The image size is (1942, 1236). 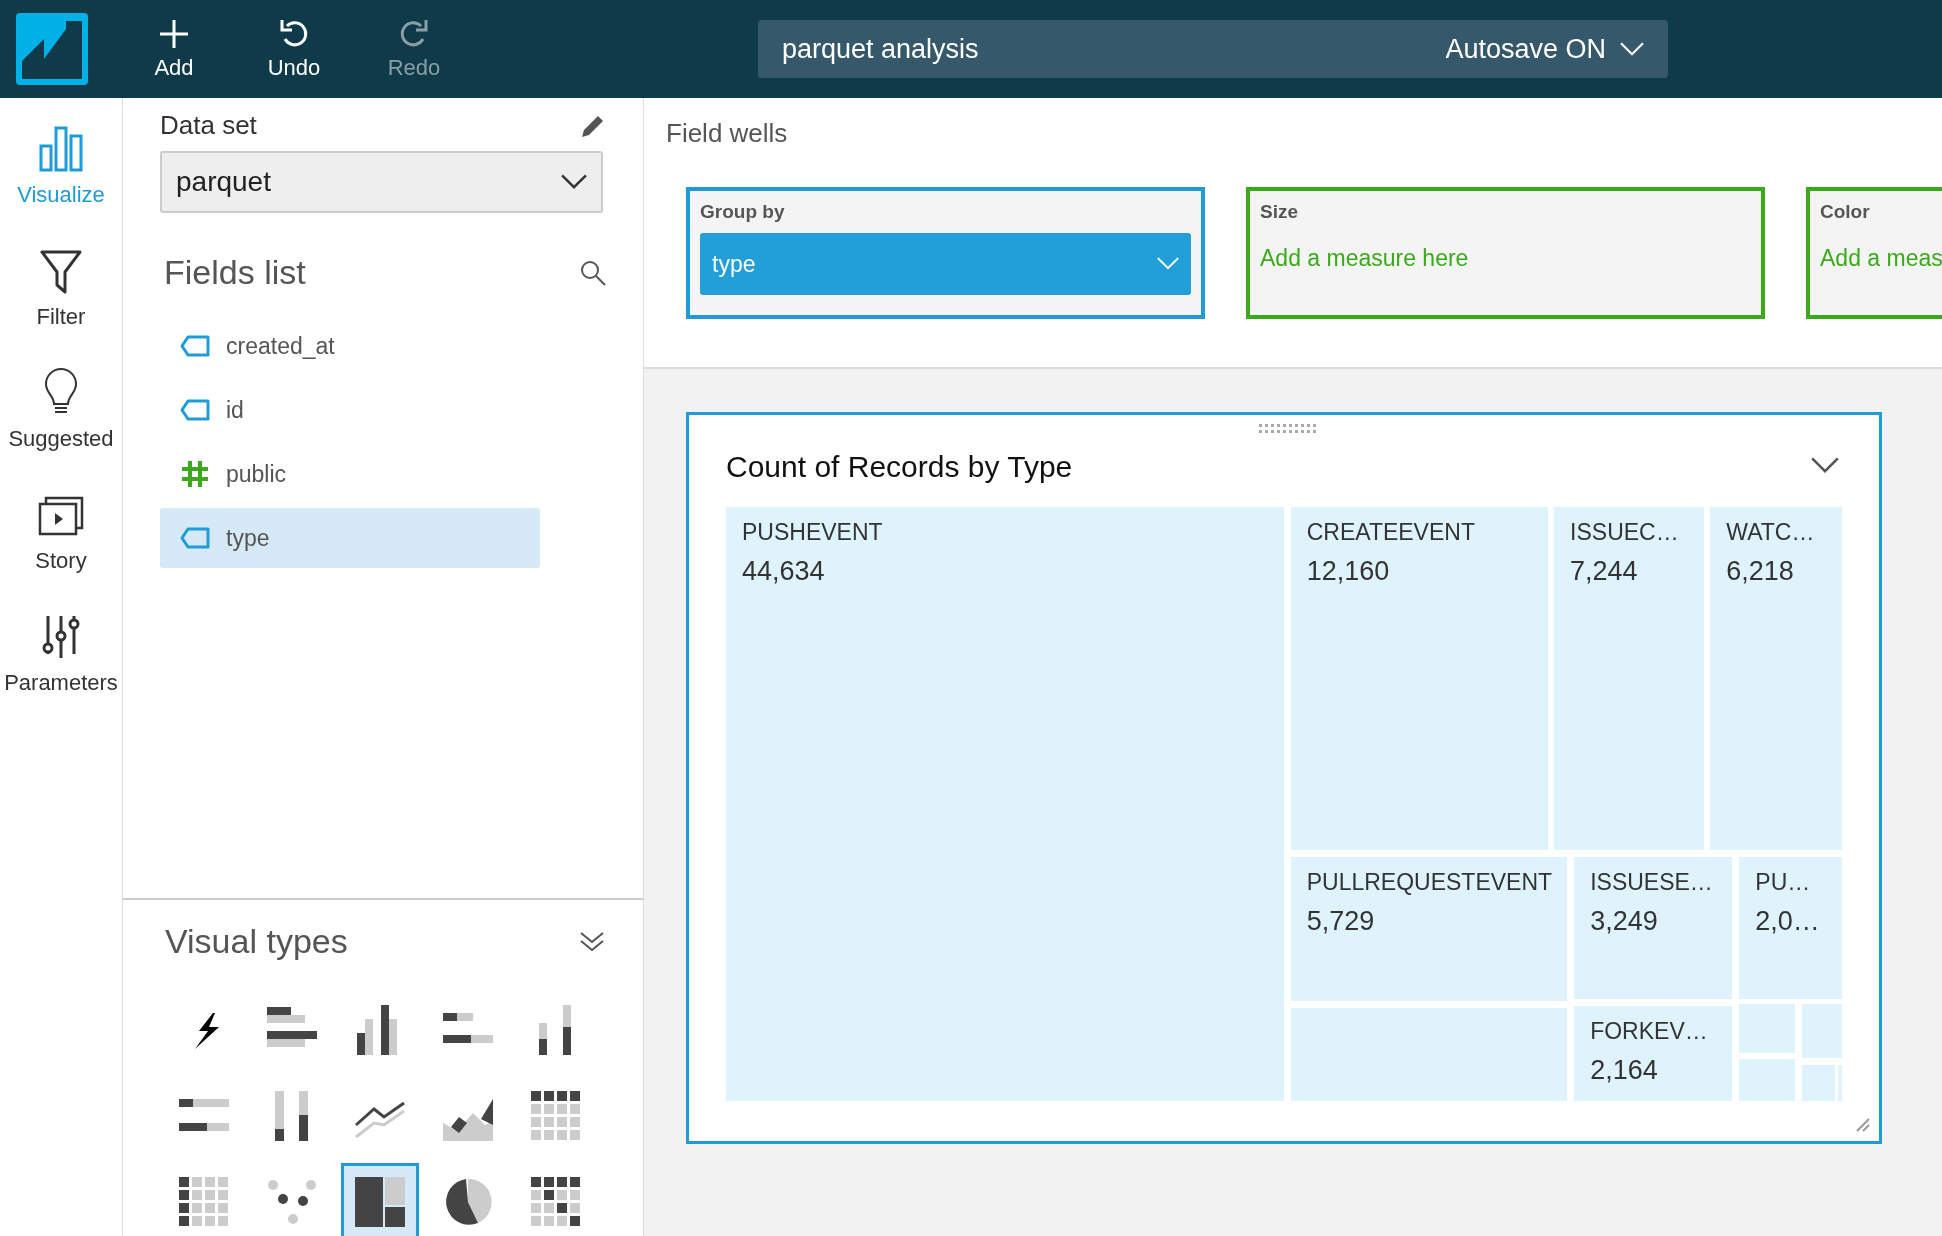 What do you see at coordinates (256, 941) in the screenshot?
I see `section-title: Visual types` at bounding box center [256, 941].